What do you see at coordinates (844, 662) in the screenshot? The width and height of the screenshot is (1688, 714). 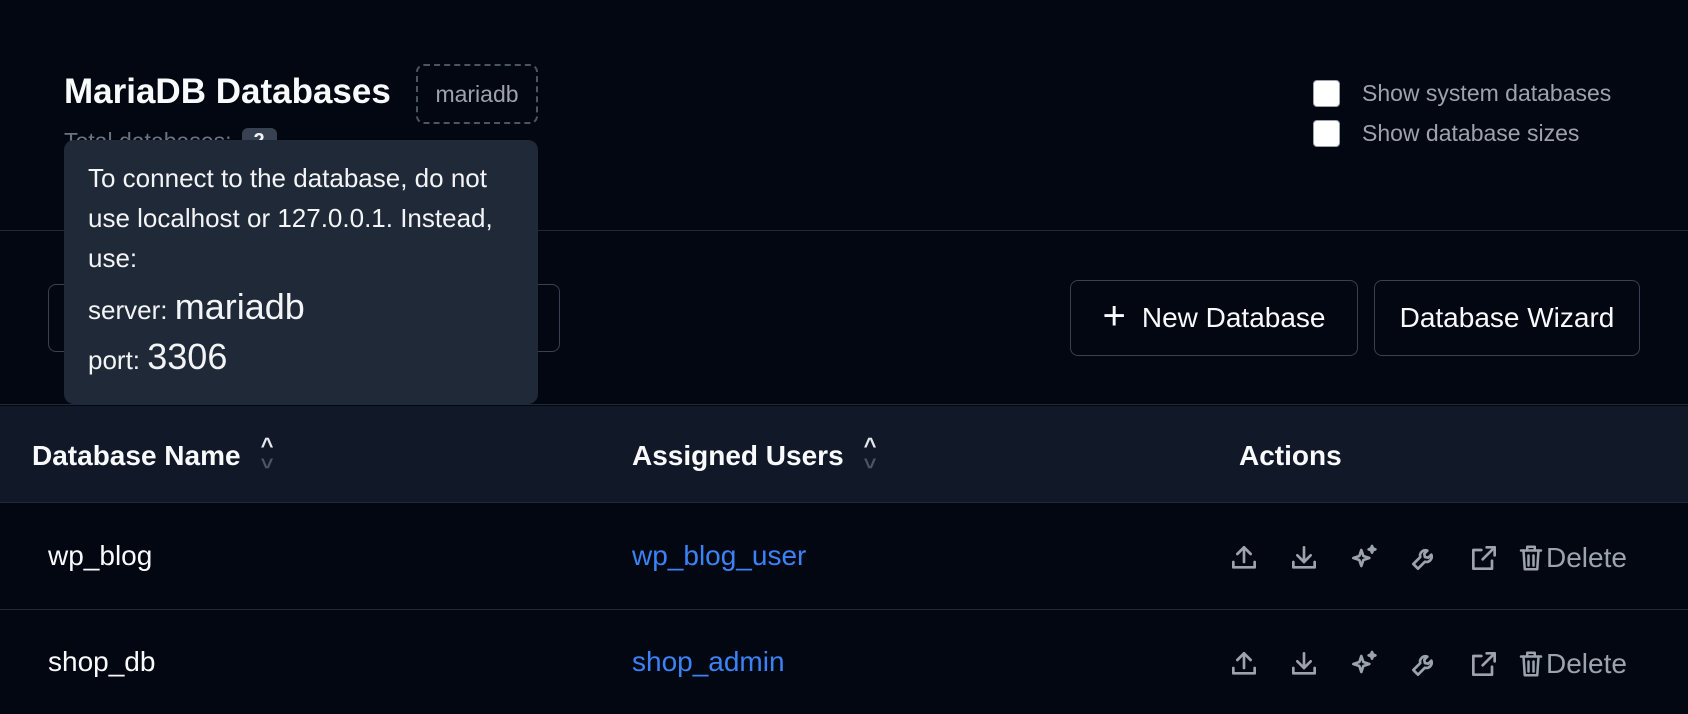 I see `table-row: shop_db shop_admin Delete` at bounding box center [844, 662].